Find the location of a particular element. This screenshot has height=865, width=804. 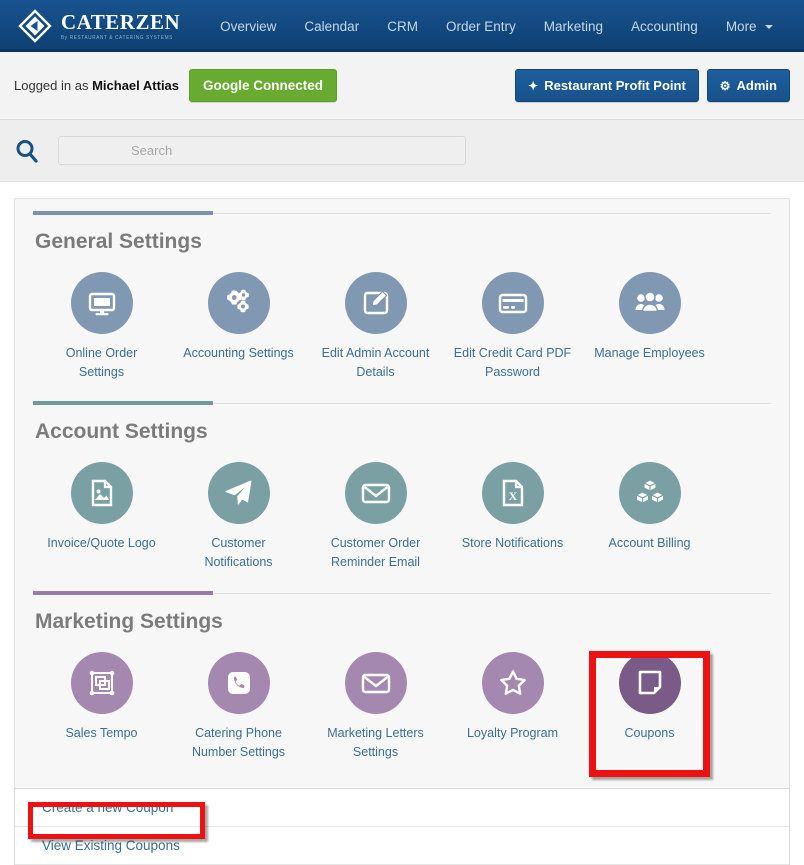

tile-label: Customer Order Reminder Email is located at coordinates (375, 552).